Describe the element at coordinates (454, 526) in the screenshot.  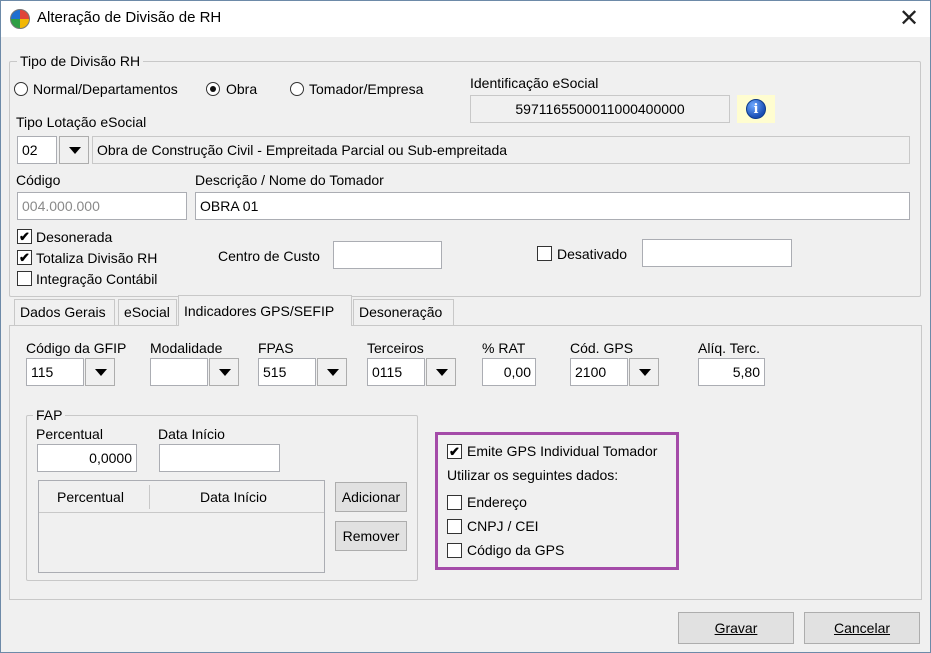
I see `cnpj-cei-checkbox` at that location.